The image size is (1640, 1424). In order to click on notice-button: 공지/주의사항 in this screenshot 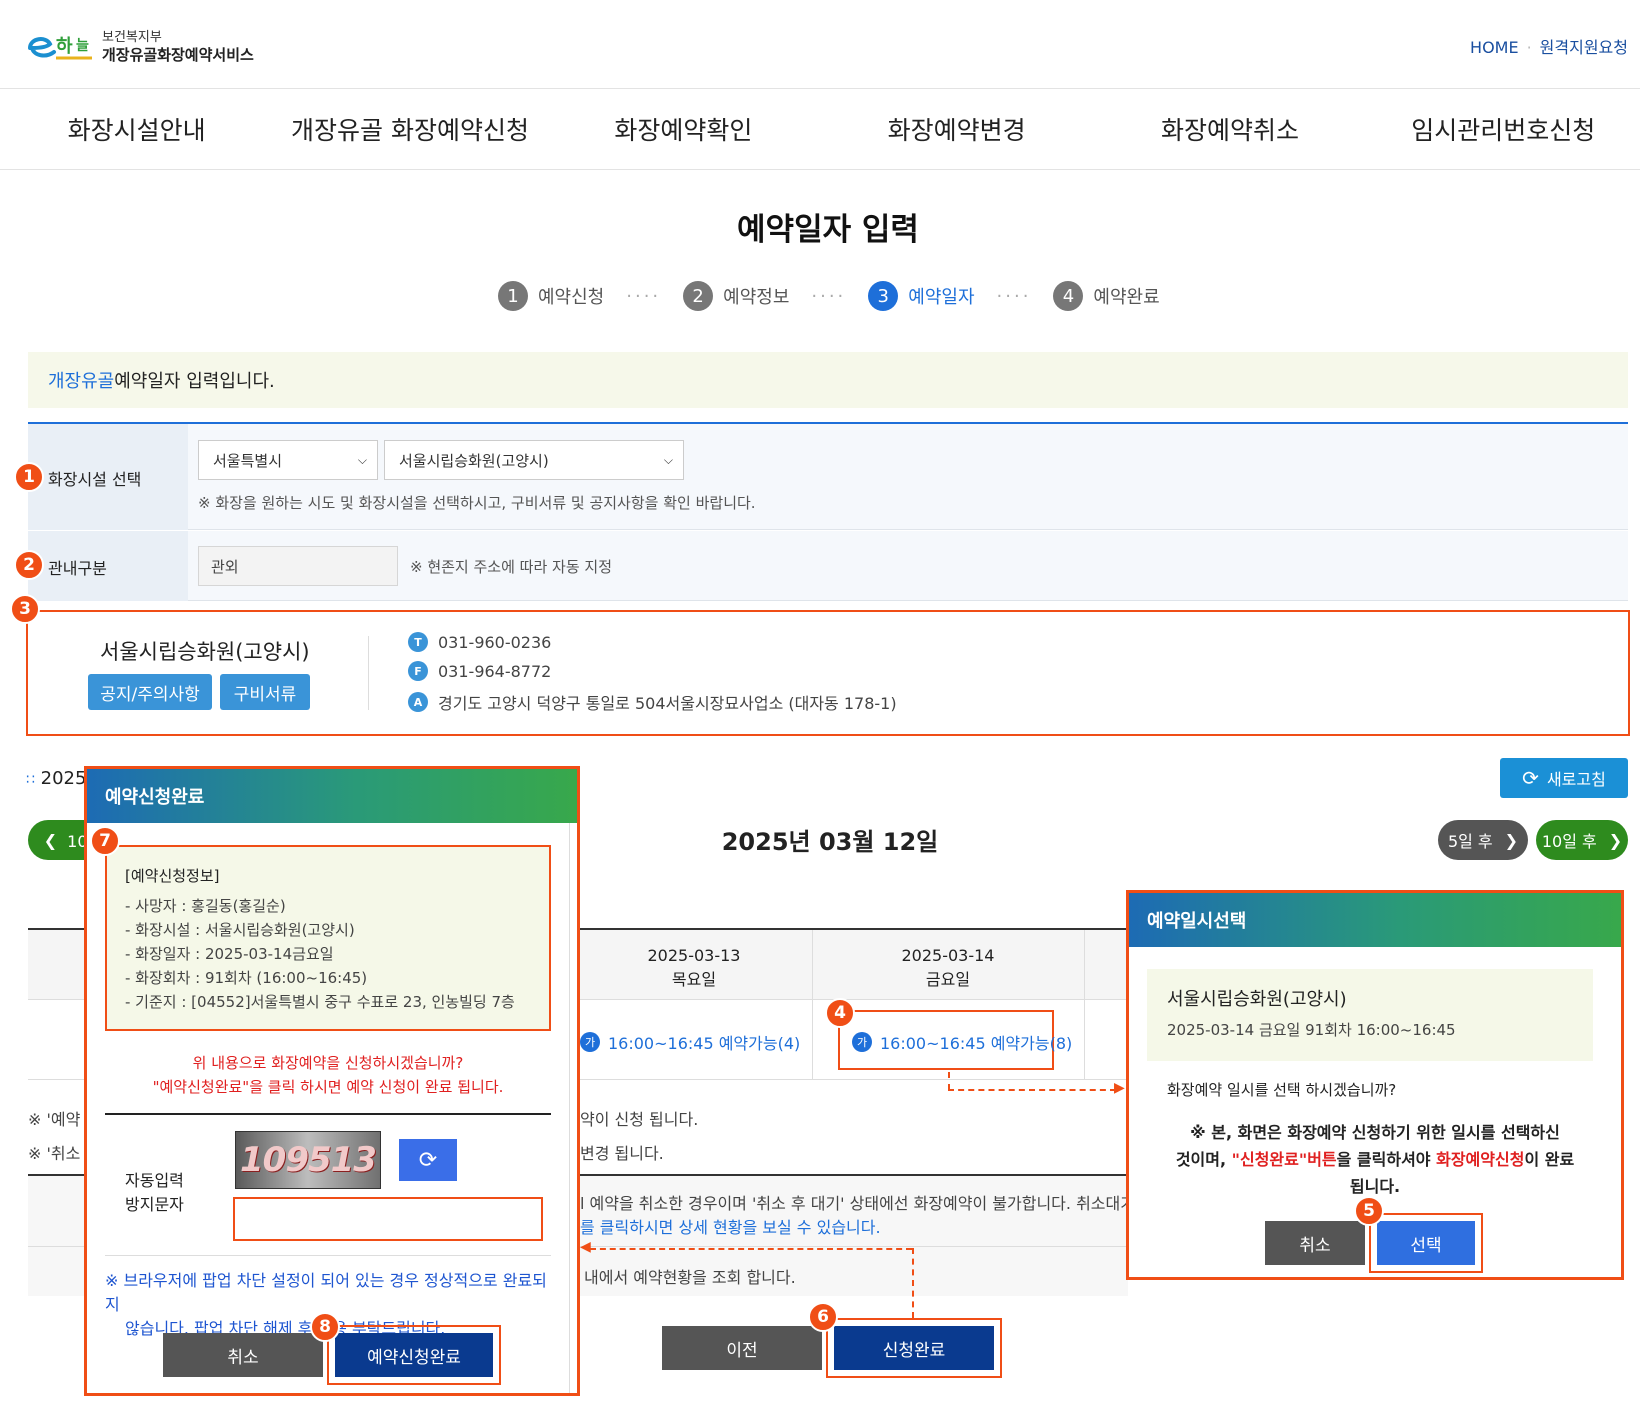, I will do `click(150, 692)`.